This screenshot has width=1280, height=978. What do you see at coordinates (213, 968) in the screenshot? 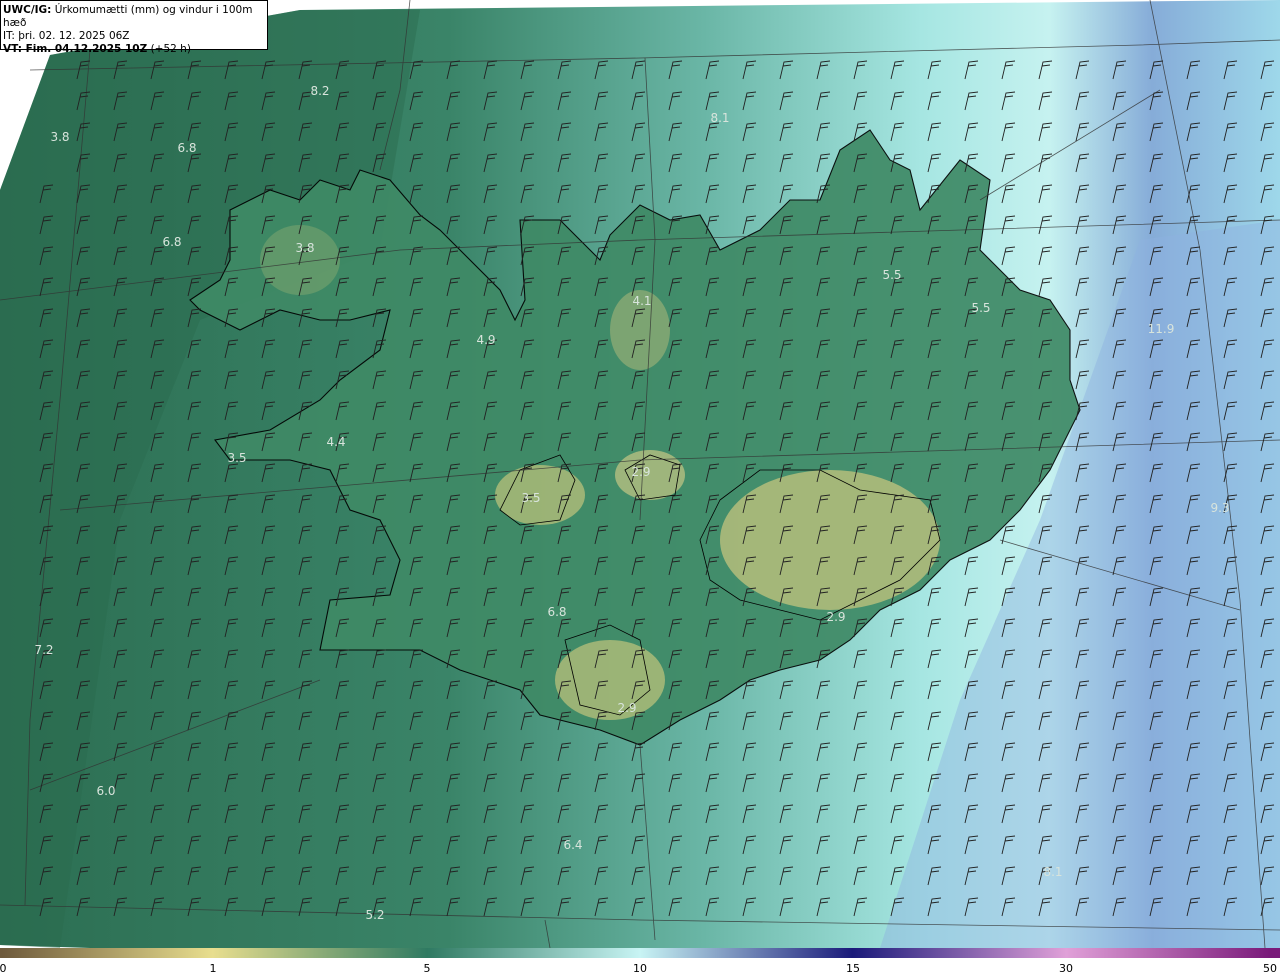
I see `colorbar-tick-label: 1` at bounding box center [213, 968].